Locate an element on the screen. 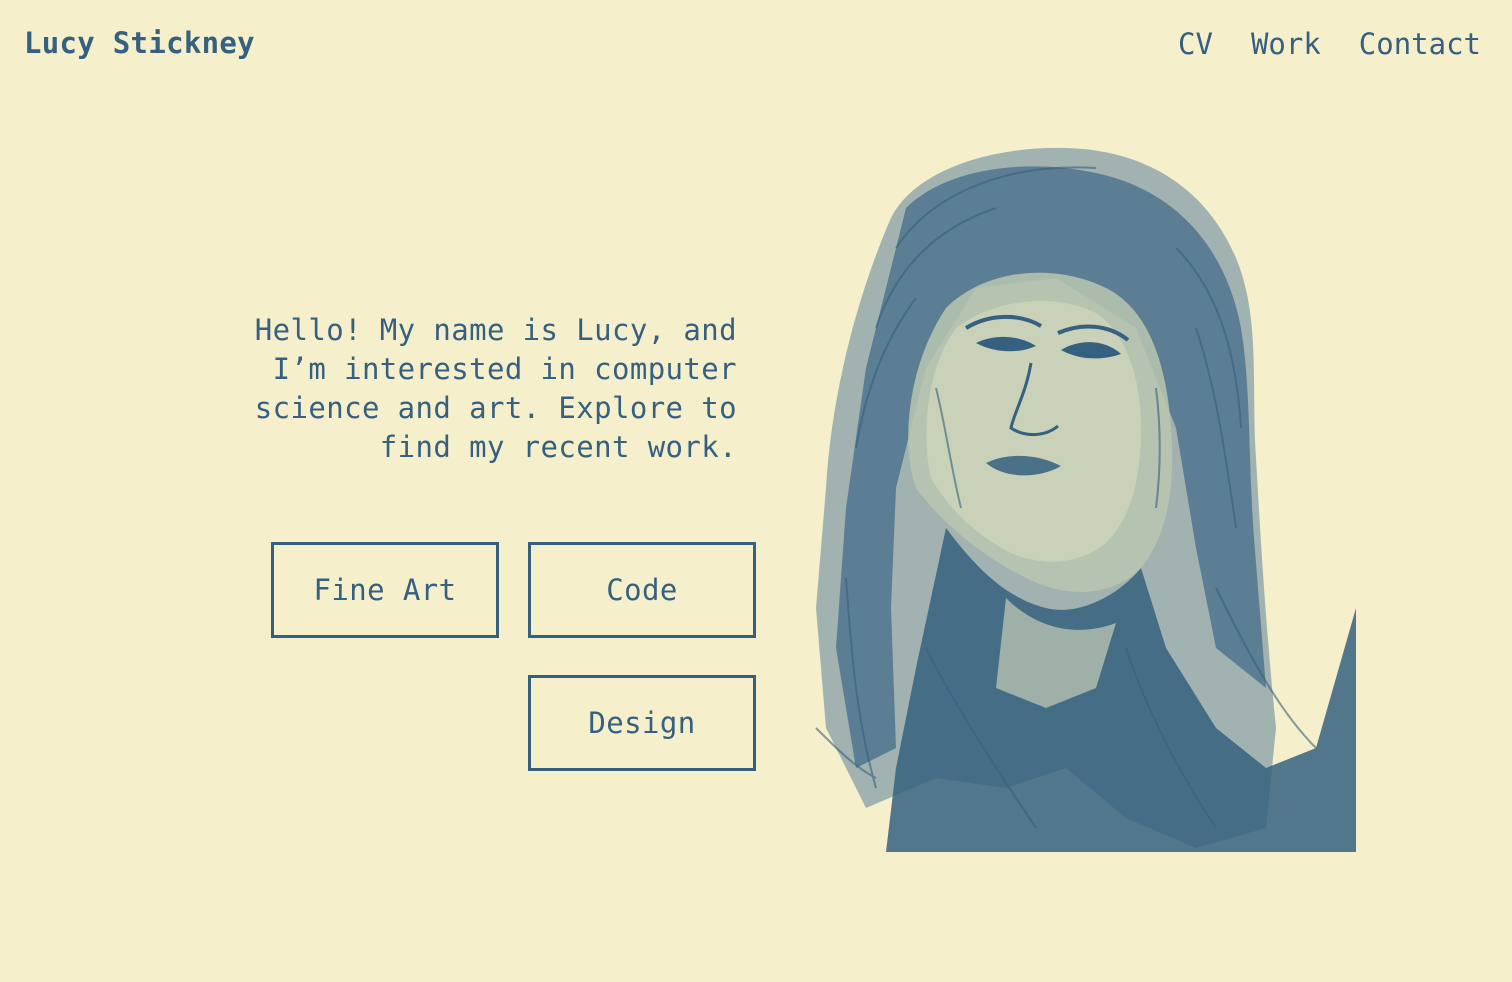  nav-link-cv: CV is located at coordinates (1195, 44).